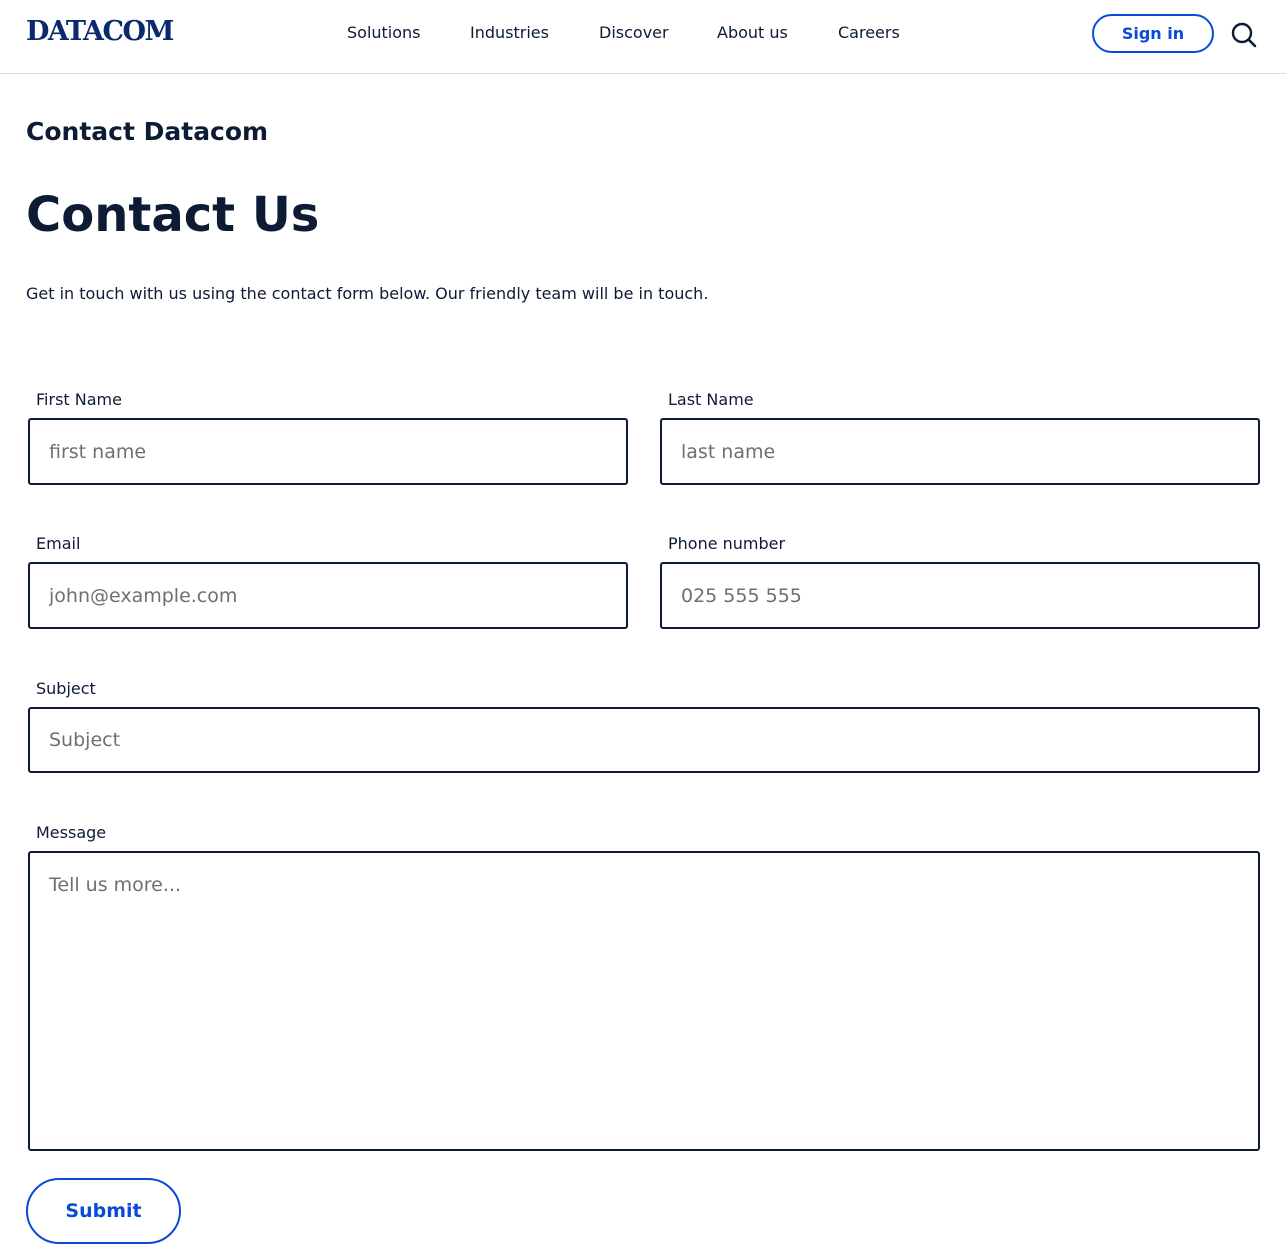  Describe the element at coordinates (66, 688) in the screenshot. I see `subject-label: Subject` at that location.